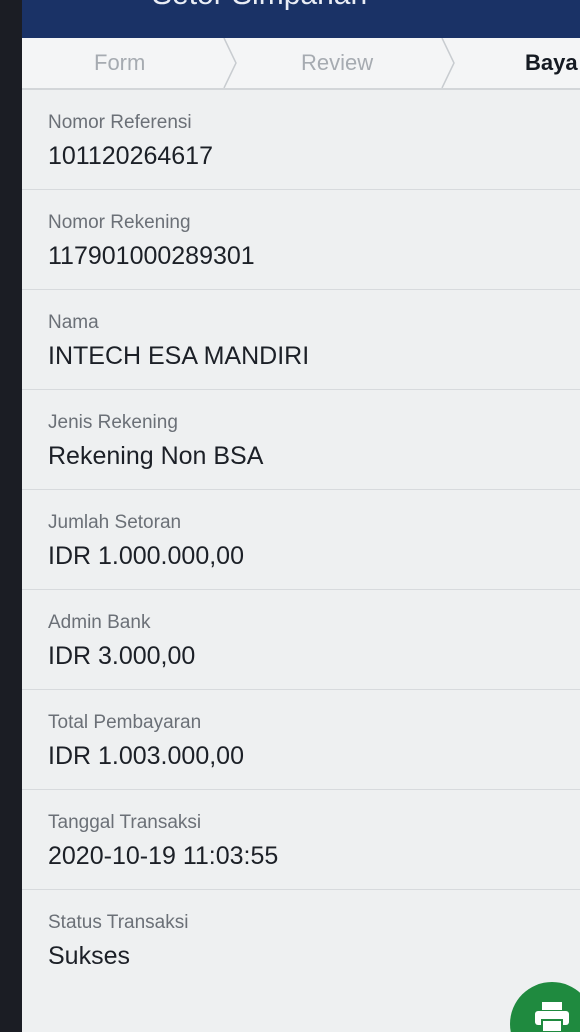  I want to click on detail-row-nama: Nama INTECH ESA MANDIRI, so click(301, 340).